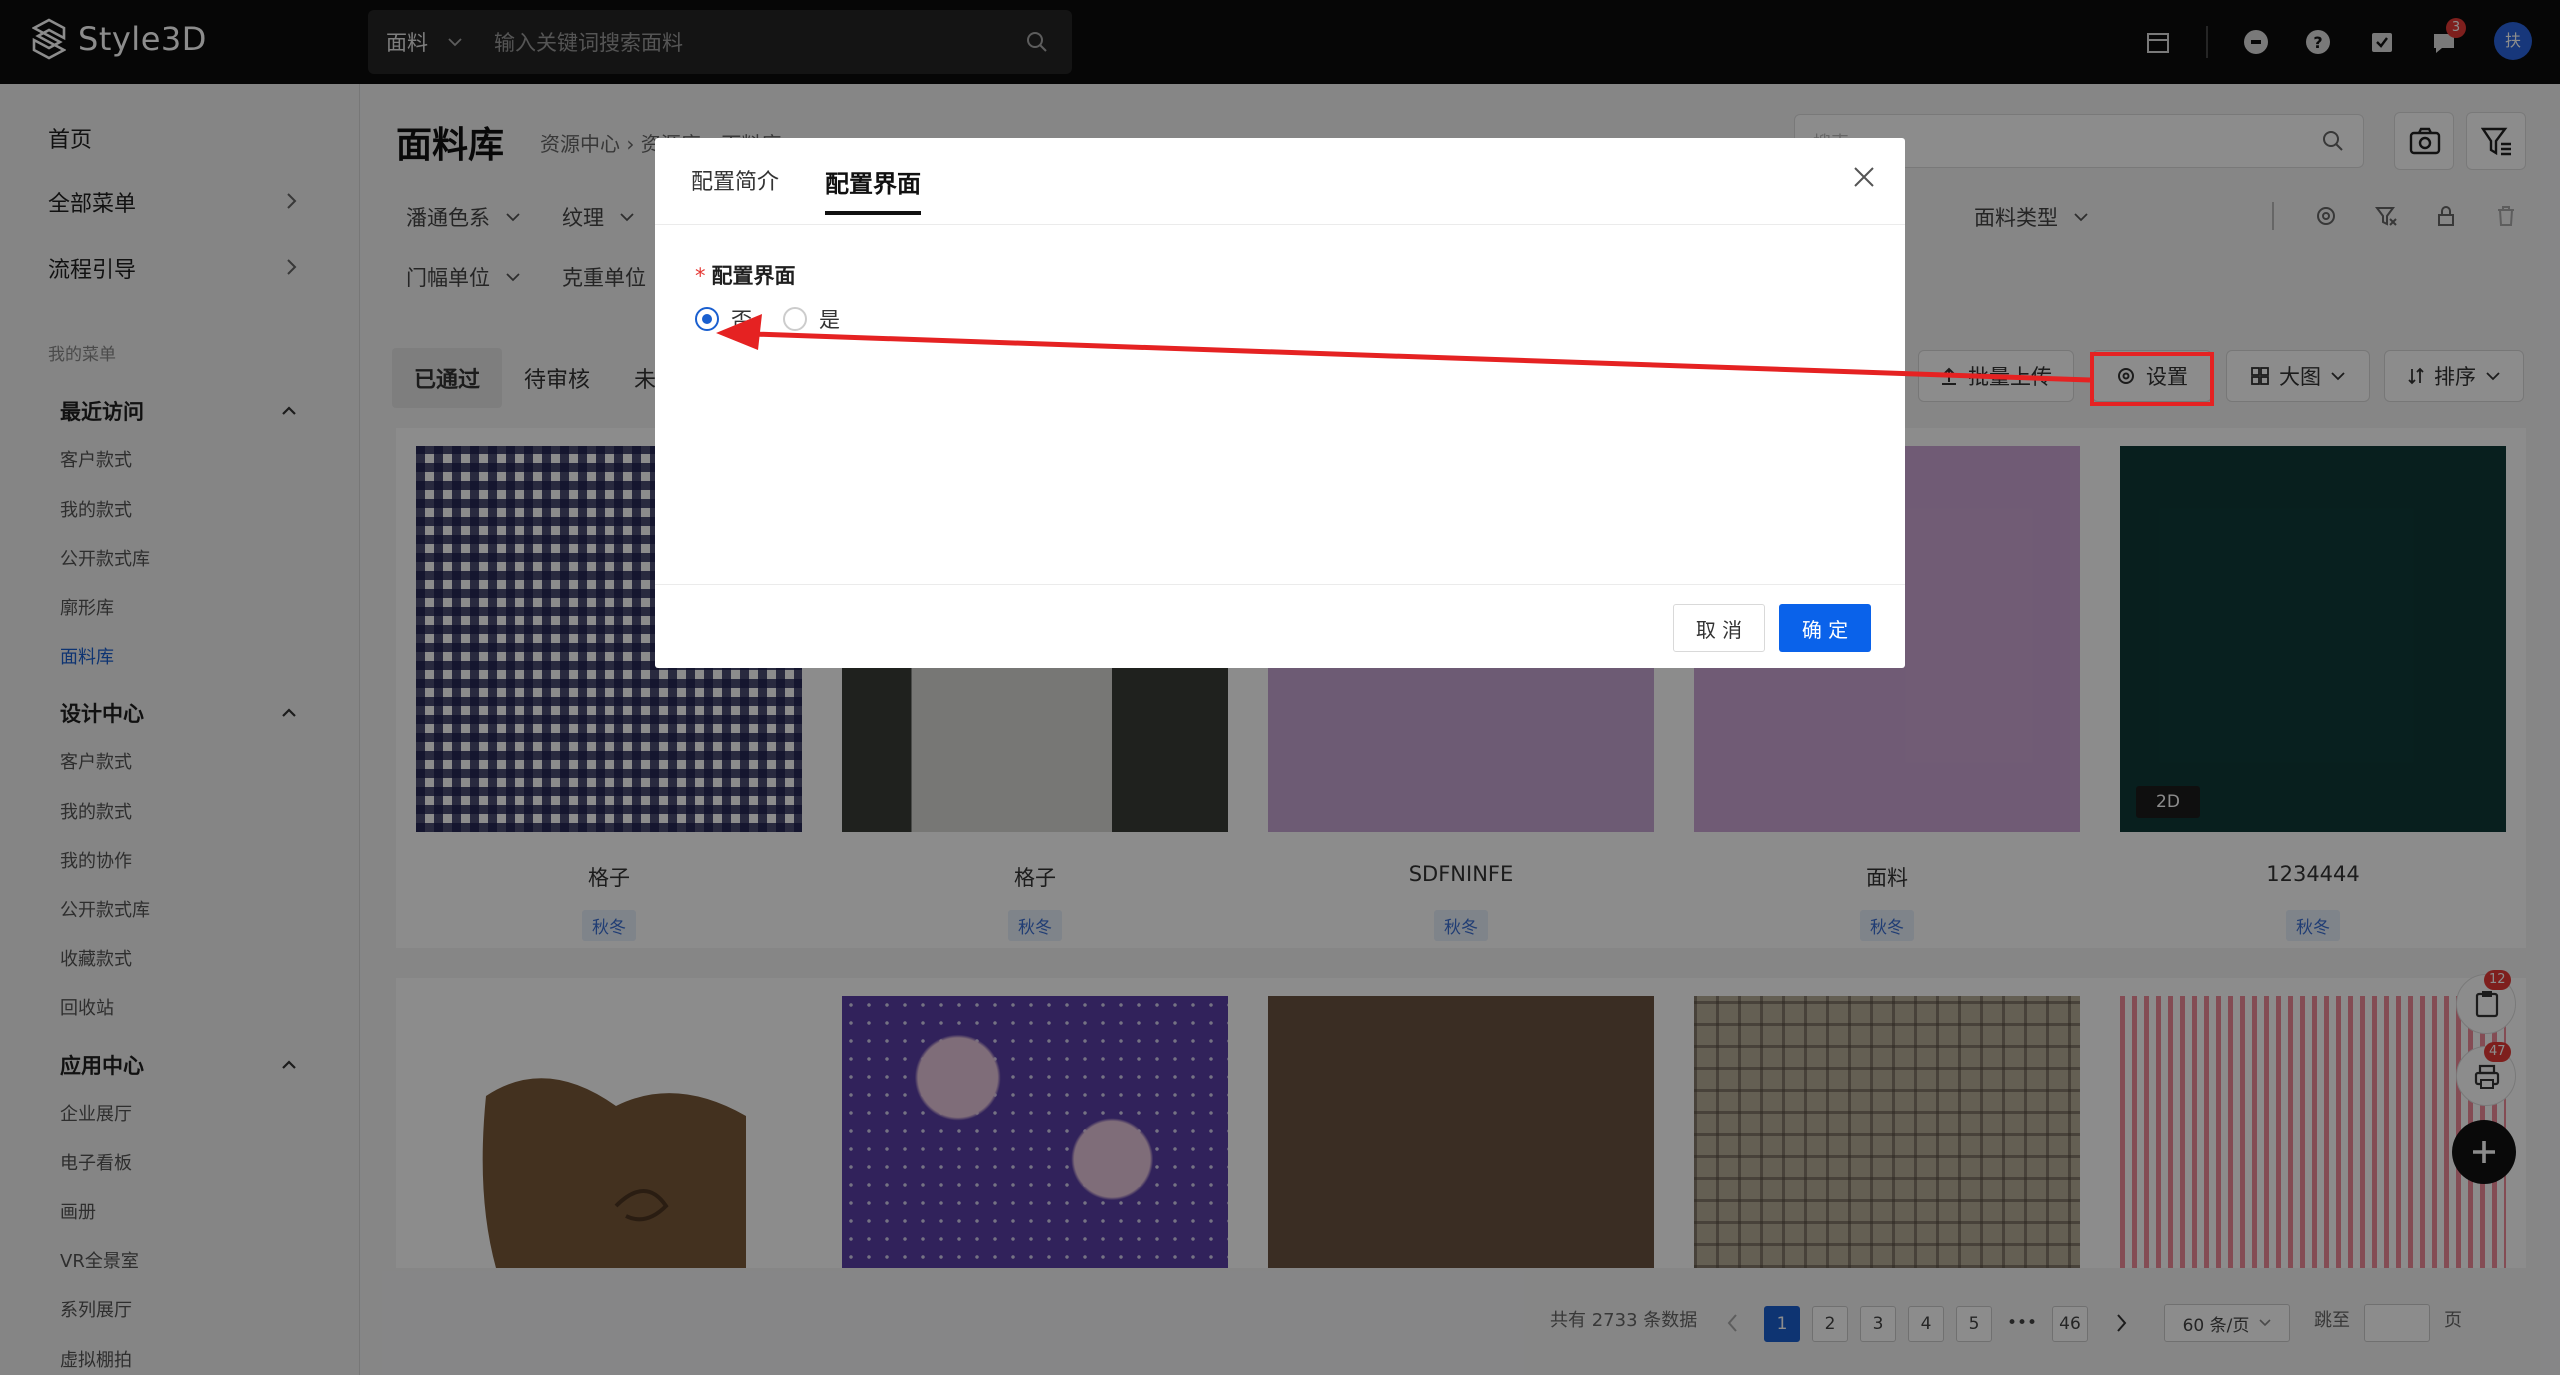 Image resolution: width=2560 pixels, height=1375 pixels. Describe the element at coordinates (700, 276) in the screenshot. I see `required-mark: *` at that location.